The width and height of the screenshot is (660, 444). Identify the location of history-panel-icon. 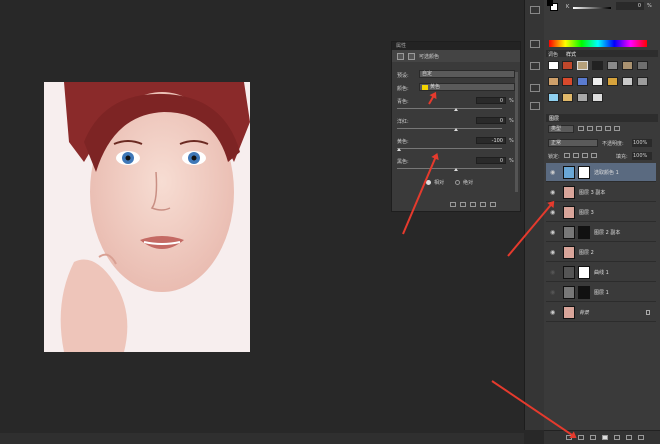
(535, 106).